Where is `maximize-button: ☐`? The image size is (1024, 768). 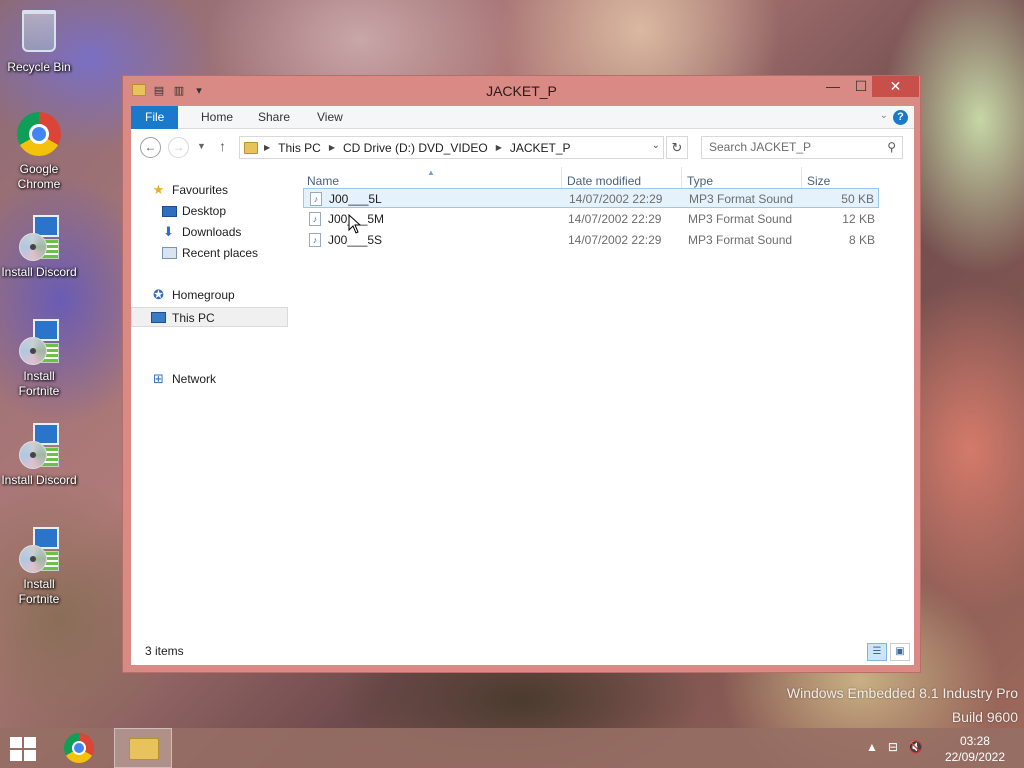 maximize-button: ☐ is located at coordinates (861, 86).